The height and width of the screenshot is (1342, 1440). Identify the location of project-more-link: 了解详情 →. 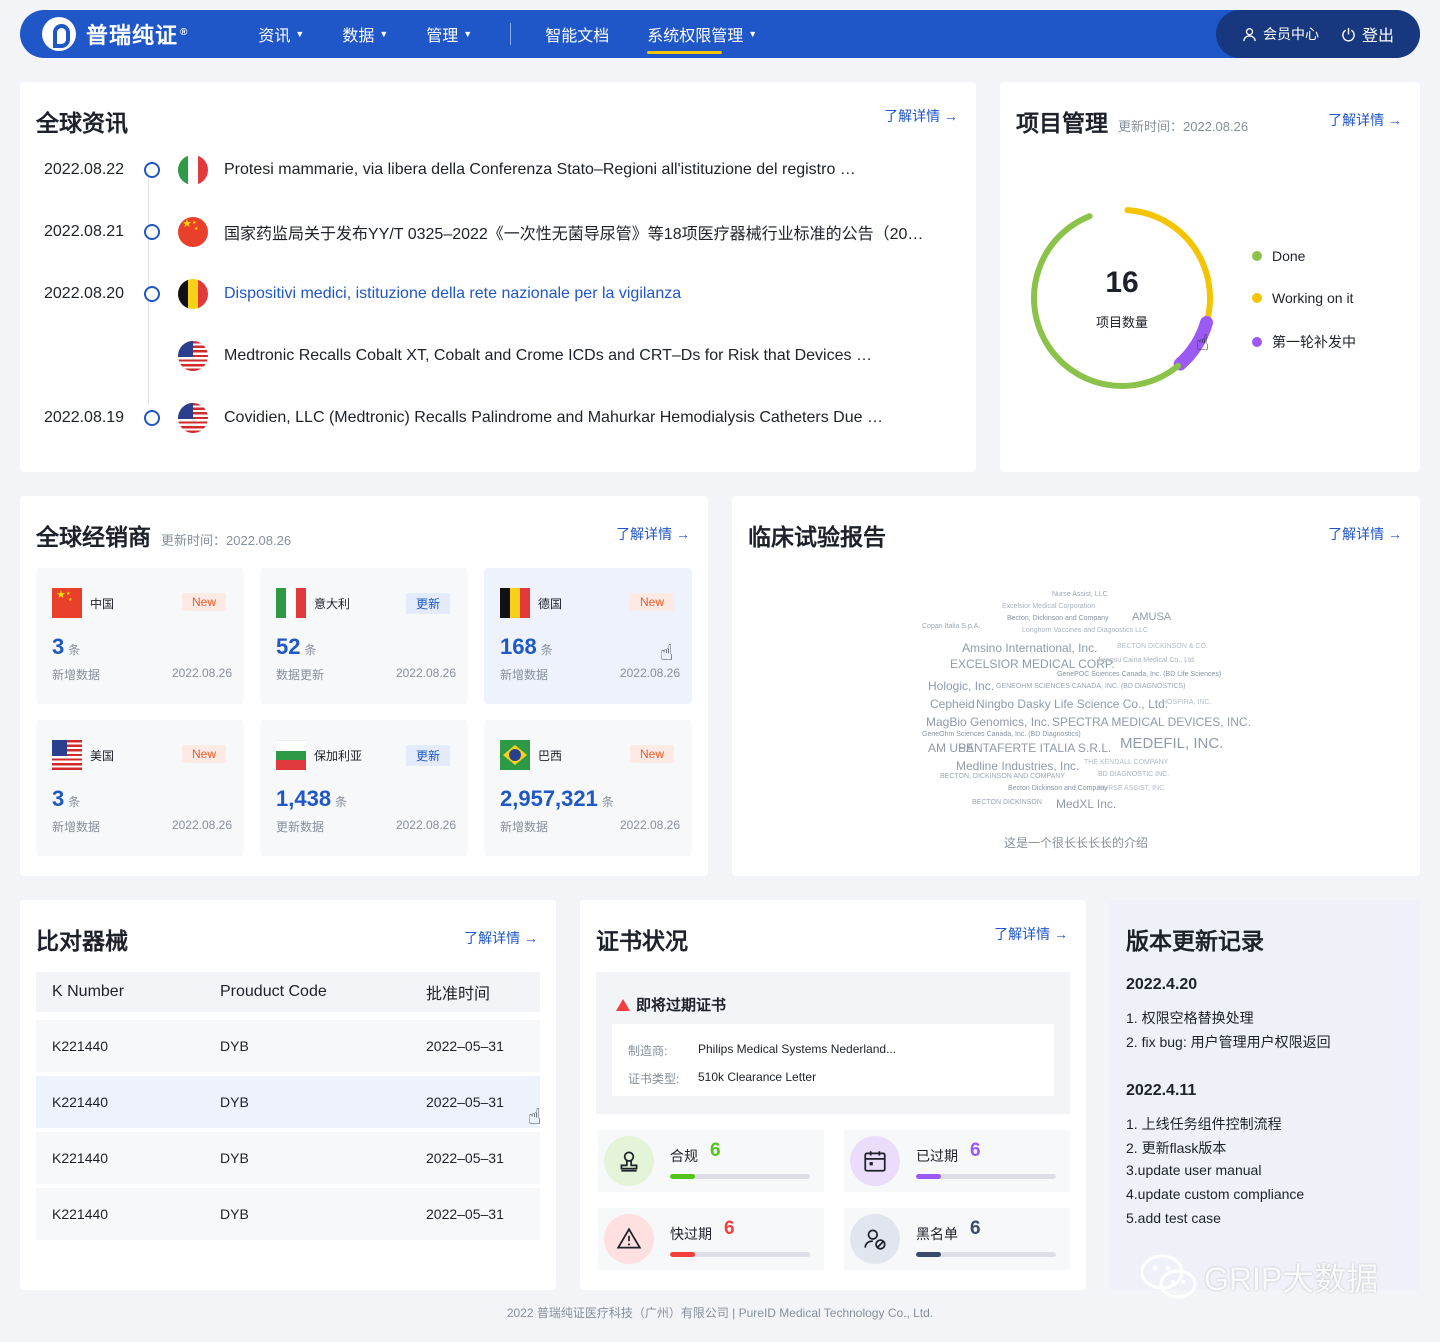
(1365, 120).